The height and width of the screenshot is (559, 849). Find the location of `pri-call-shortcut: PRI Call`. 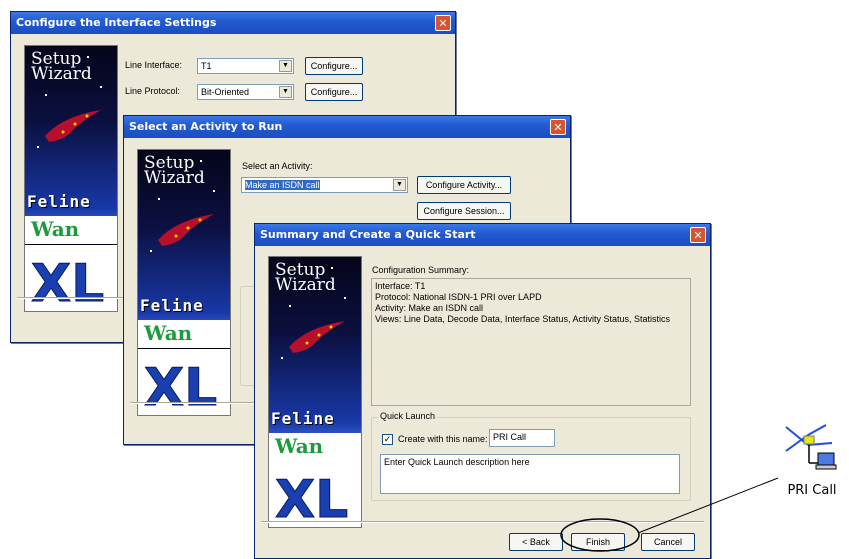

pri-call-shortcut: PRI Call is located at coordinates (812, 473).